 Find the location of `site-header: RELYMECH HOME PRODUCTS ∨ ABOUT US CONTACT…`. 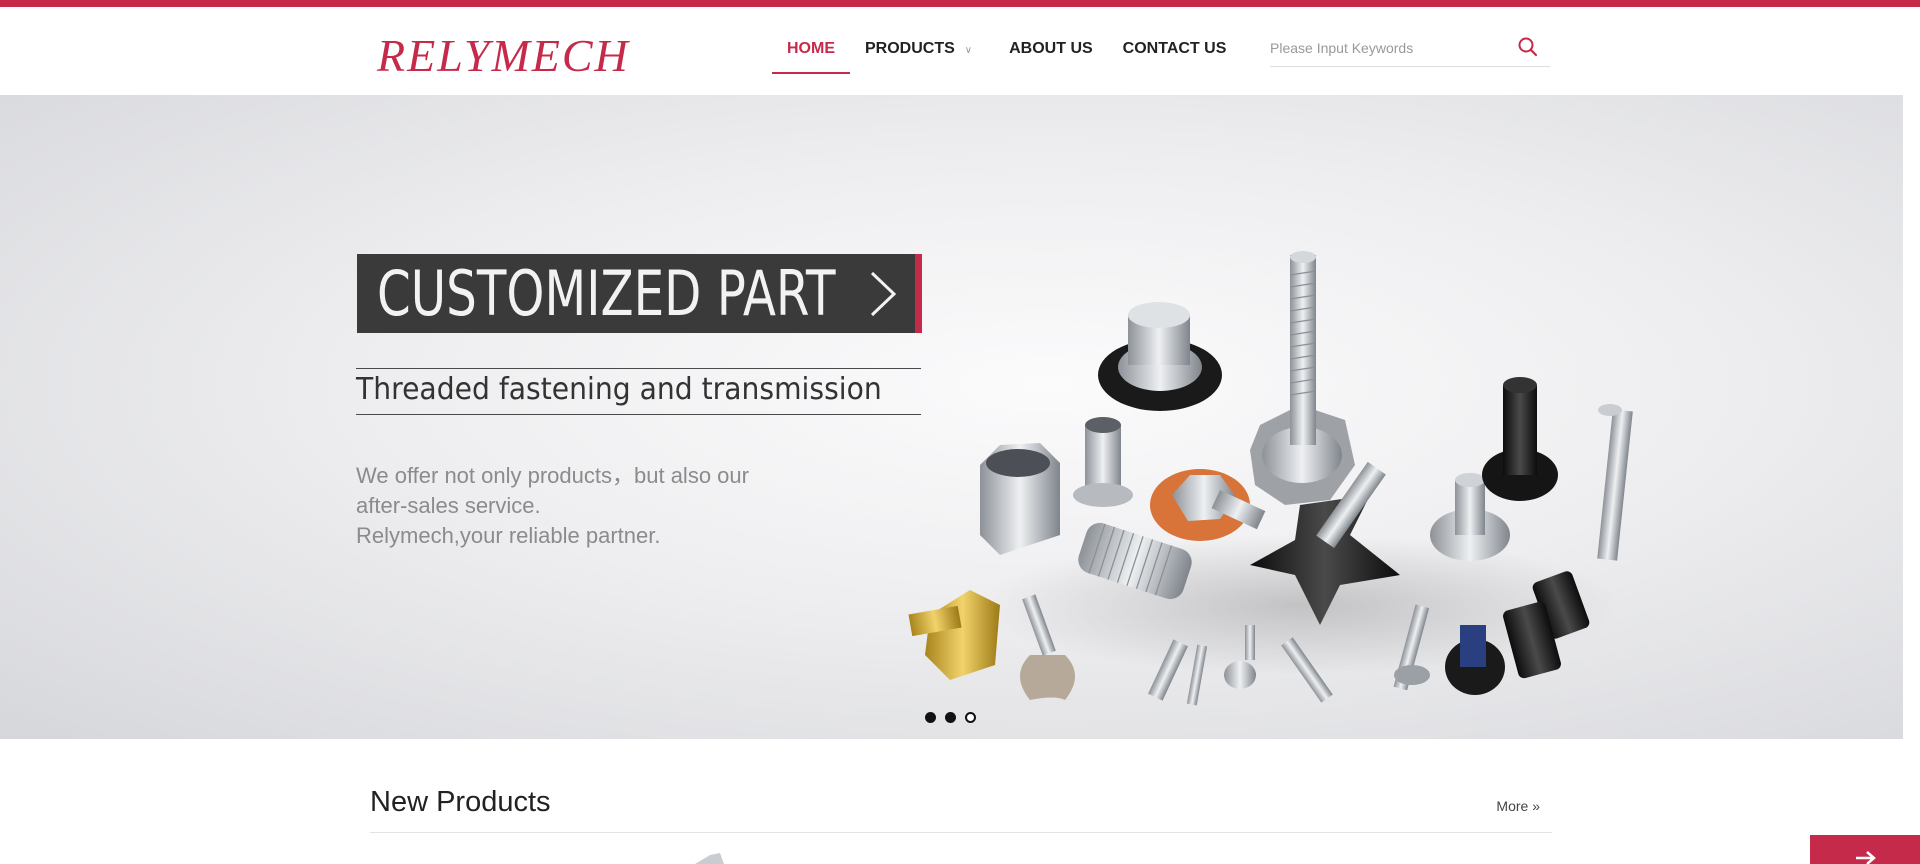

site-header: RELYMECH HOME PRODUCTS ∨ ABOUT US CONTACT… is located at coordinates (960, 51).